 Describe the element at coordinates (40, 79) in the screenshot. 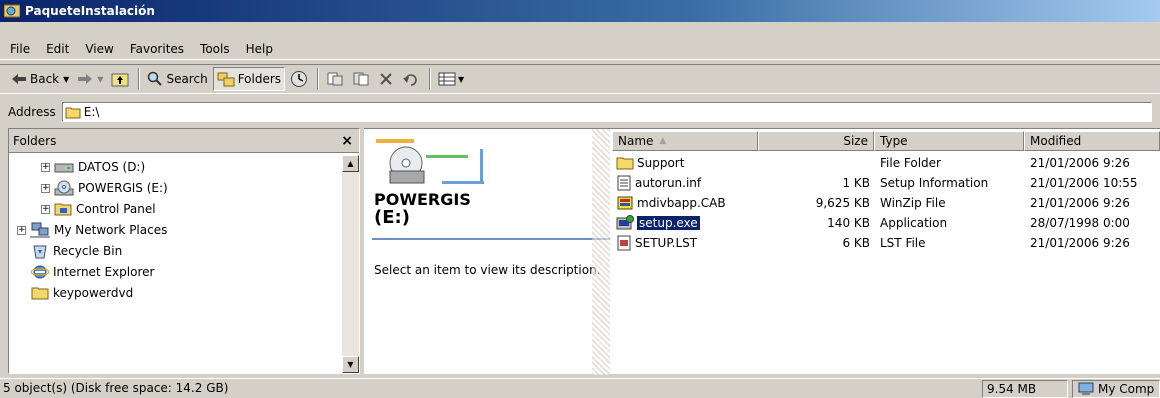

I see `back-button: Back ▼` at that location.